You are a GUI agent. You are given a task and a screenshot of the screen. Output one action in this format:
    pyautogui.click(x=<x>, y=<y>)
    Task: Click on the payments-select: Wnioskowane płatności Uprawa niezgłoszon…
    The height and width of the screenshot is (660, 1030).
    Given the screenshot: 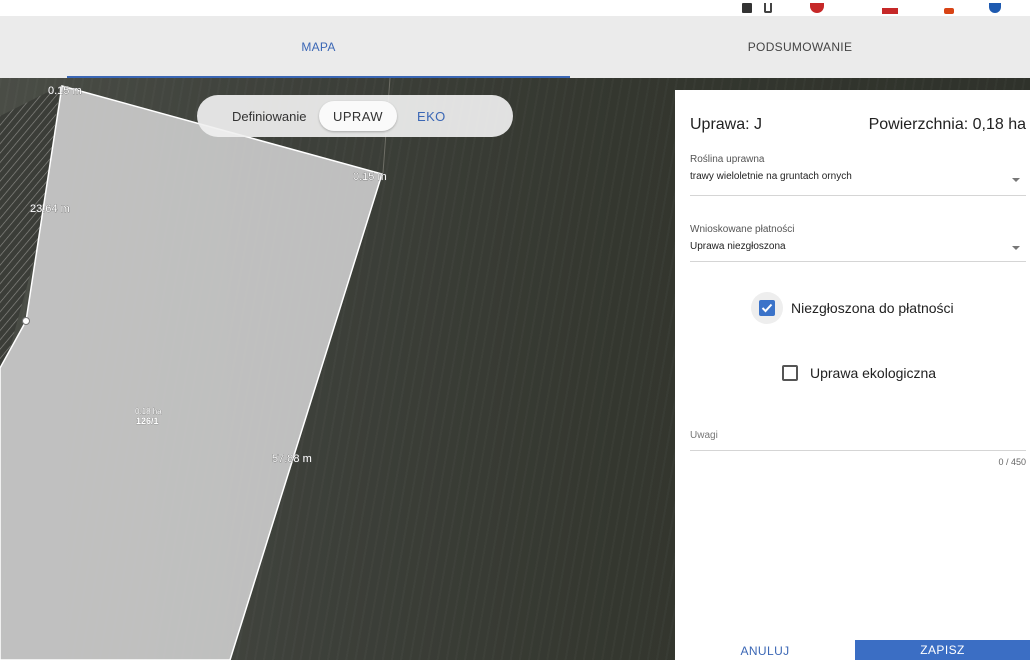 What is the action you would take?
    pyautogui.click(x=858, y=244)
    